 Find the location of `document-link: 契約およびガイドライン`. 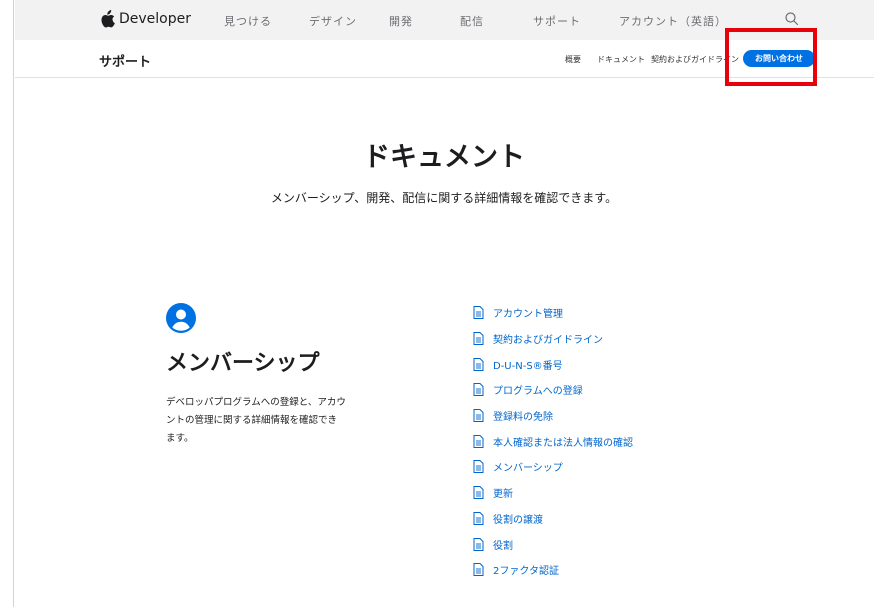

document-link: 契約およびガイドライン is located at coordinates (553, 339).